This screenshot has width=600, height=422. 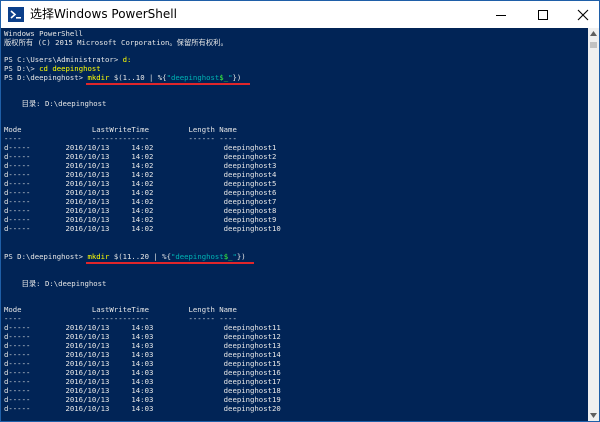 What do you see at coordinates (140, 210) in the screenshot?
I see `directory-row: d----- 2016/10/13 14:02 deepinghost8` at bounding box center [140, 210].